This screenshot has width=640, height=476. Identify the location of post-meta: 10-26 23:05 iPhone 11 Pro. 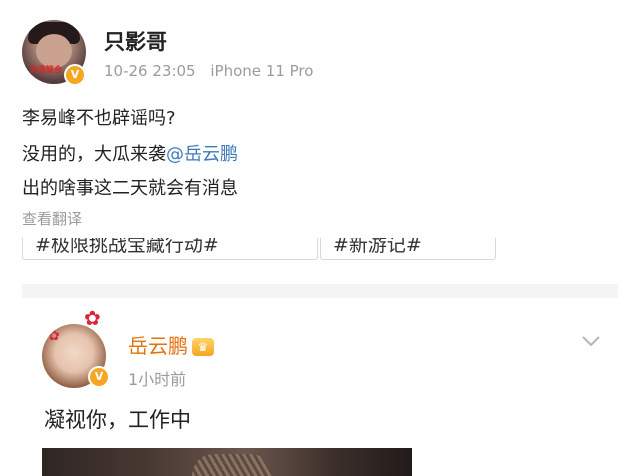
(213, 71).